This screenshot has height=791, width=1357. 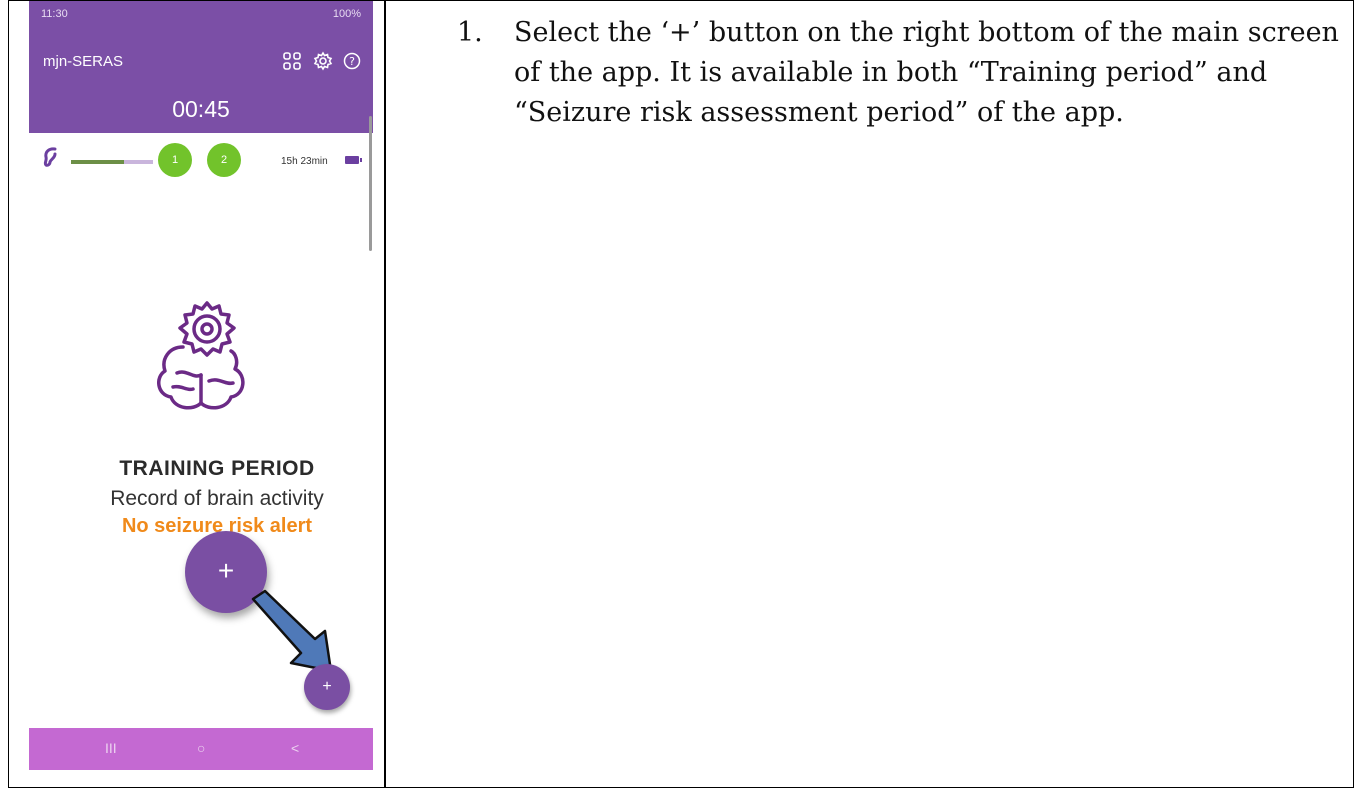 I want to click on android-nav-bar: III ○ <, so click(x=201, y=749).